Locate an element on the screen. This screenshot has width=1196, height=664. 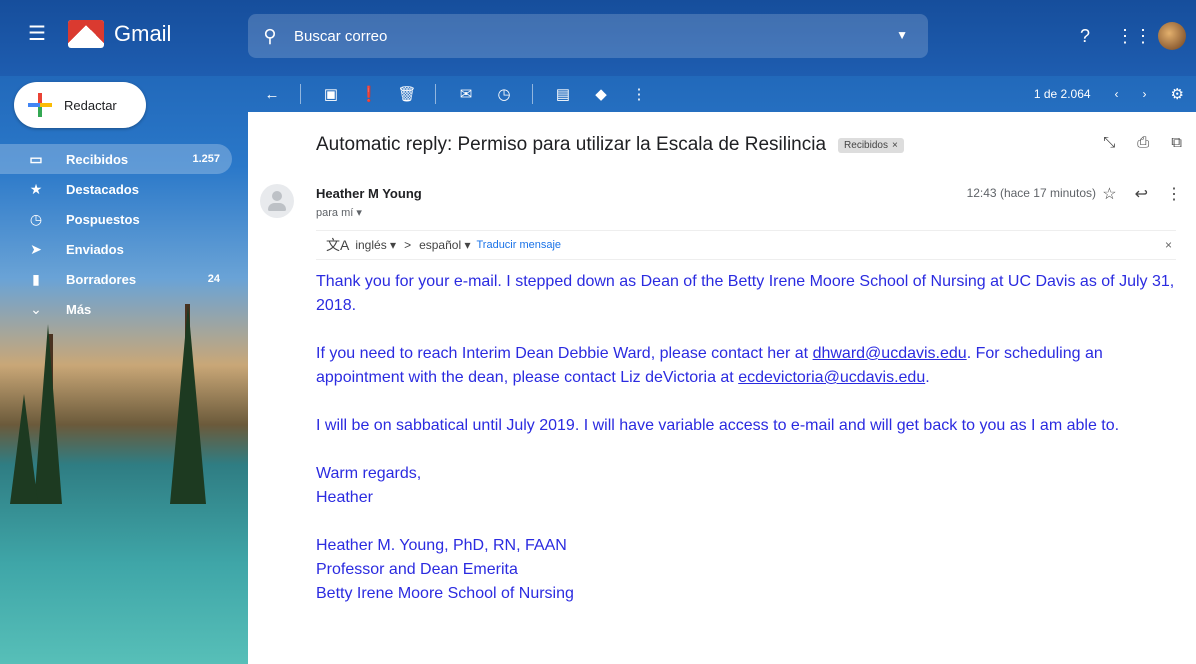
remove-label-icon: × is located at coordinates (895, 145).